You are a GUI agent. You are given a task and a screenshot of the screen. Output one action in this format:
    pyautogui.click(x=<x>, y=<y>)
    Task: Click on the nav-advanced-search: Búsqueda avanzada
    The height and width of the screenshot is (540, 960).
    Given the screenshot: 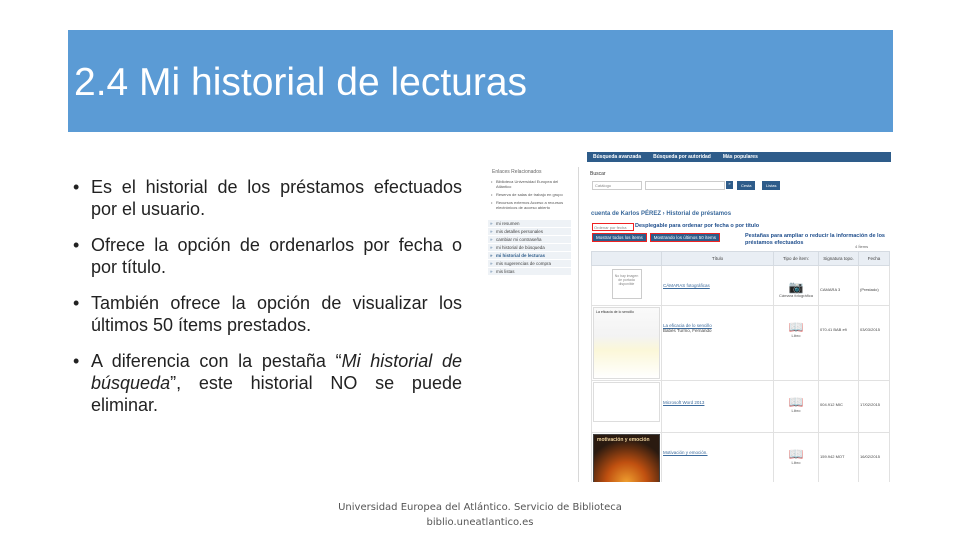 What is the action you would take?
    pyautogui.click(x=617, y=157)
    